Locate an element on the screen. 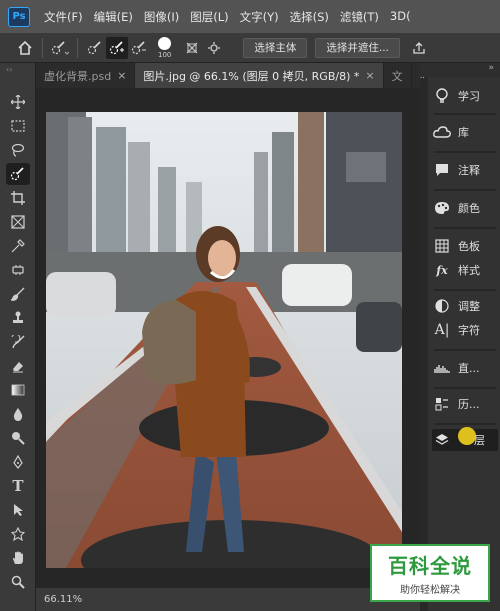 The image size is (500, 611). styles-icon: fx is located at coordinates (442, 270).